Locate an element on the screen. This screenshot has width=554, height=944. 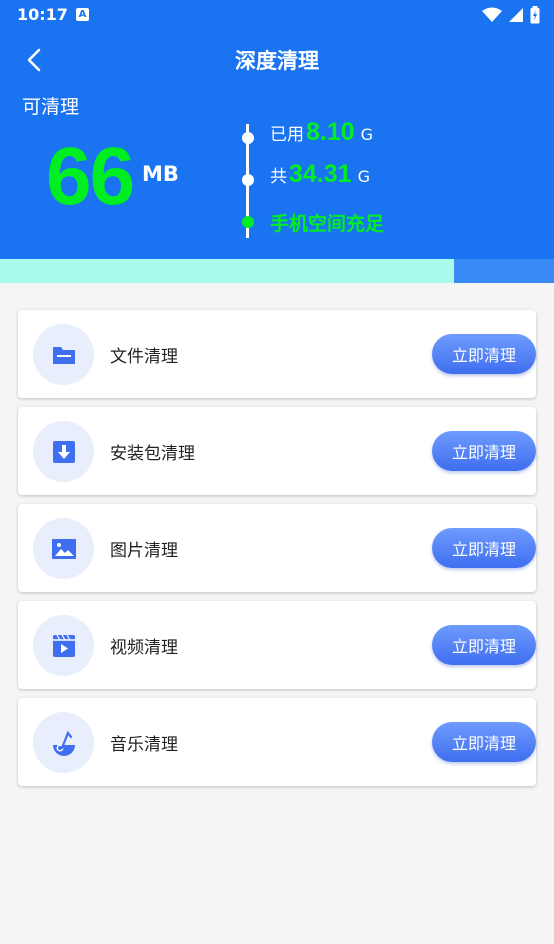
music-icon is located at coordinates (63, 743).